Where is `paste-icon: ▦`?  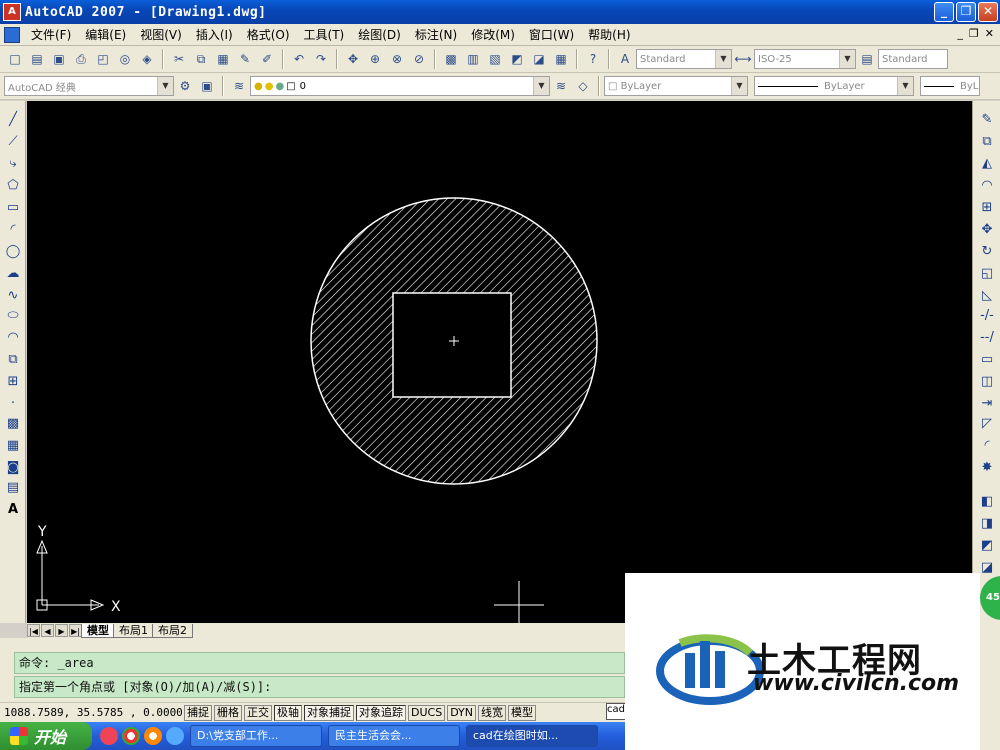 paste-icon: ▦ is located at coordinates (223, 59).